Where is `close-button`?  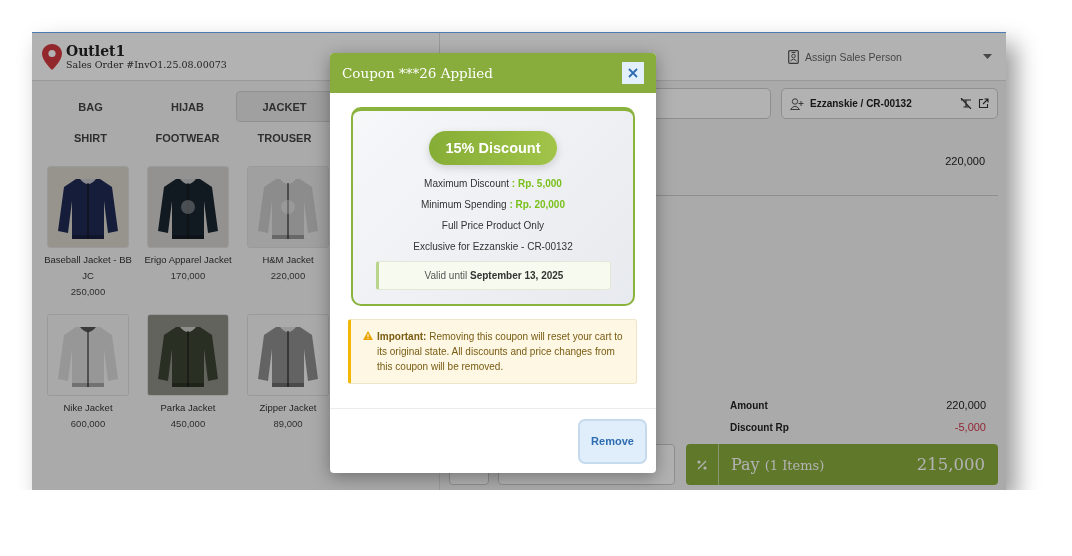 close-button is located at coordinates (633, 73).